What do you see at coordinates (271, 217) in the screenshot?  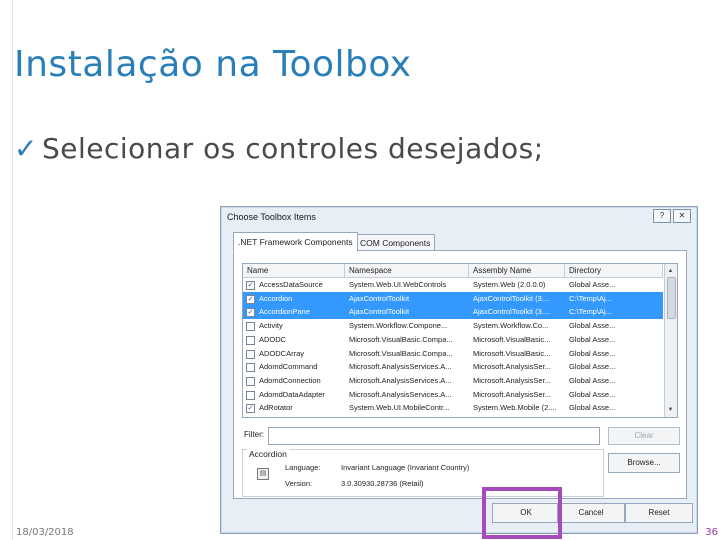 I see `dialog-title: Choose Toolbox Items` at bounding box center [271, 217].